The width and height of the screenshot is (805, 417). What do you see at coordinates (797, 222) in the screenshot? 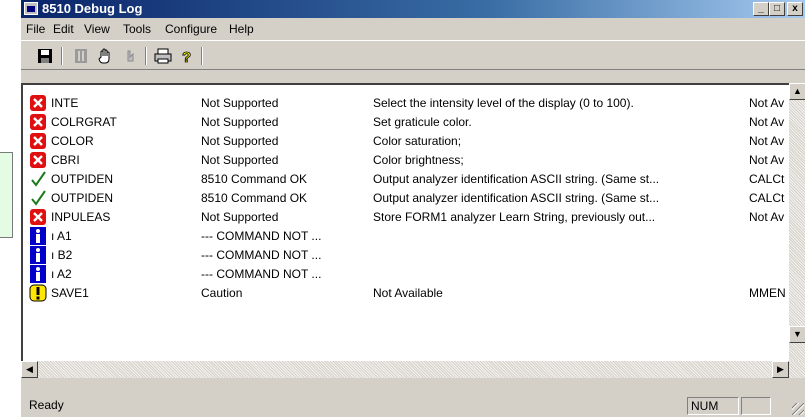
I see `vertical-scrollbar: ▲ ▼` at bounding box center [797, 222].